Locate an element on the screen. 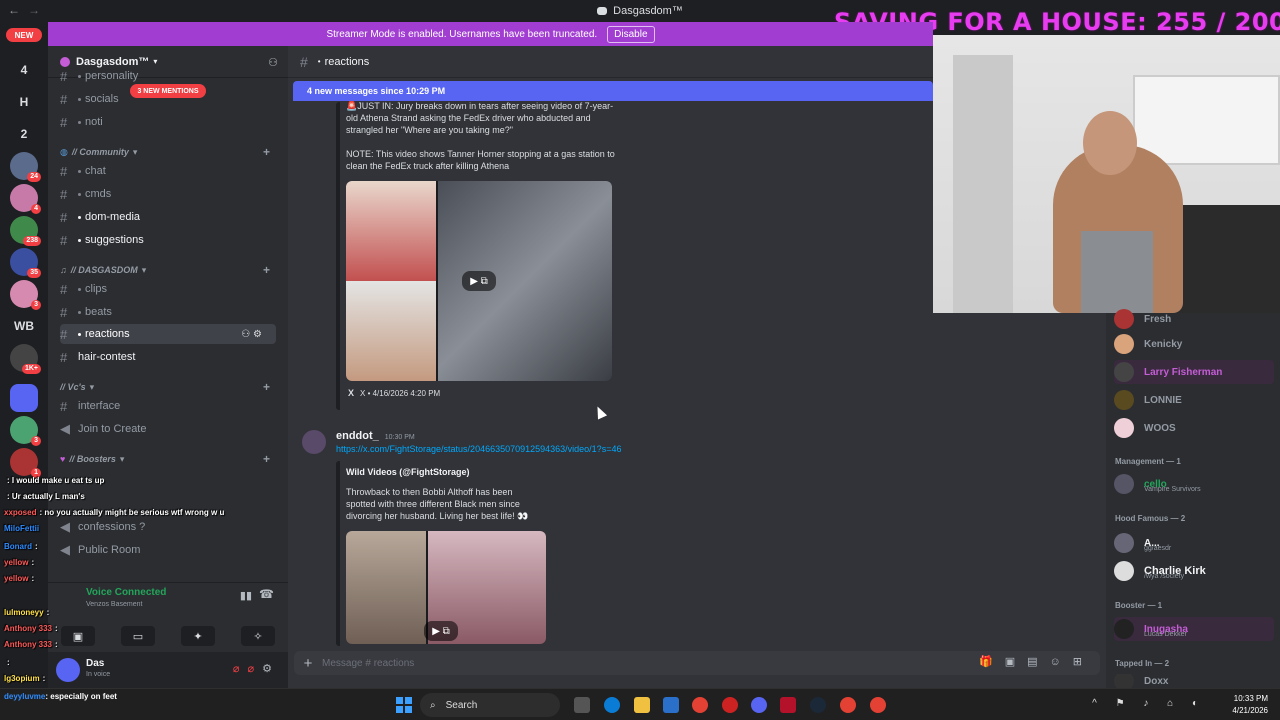  channel-item: # chat is located at coordinates (168, 171).